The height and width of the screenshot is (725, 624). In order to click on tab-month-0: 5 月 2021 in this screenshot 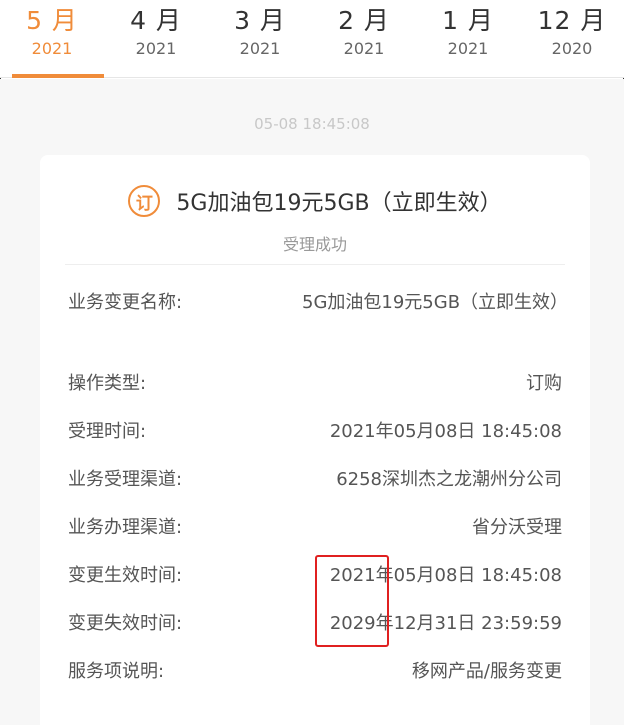, I will do `click(52, 39)`.